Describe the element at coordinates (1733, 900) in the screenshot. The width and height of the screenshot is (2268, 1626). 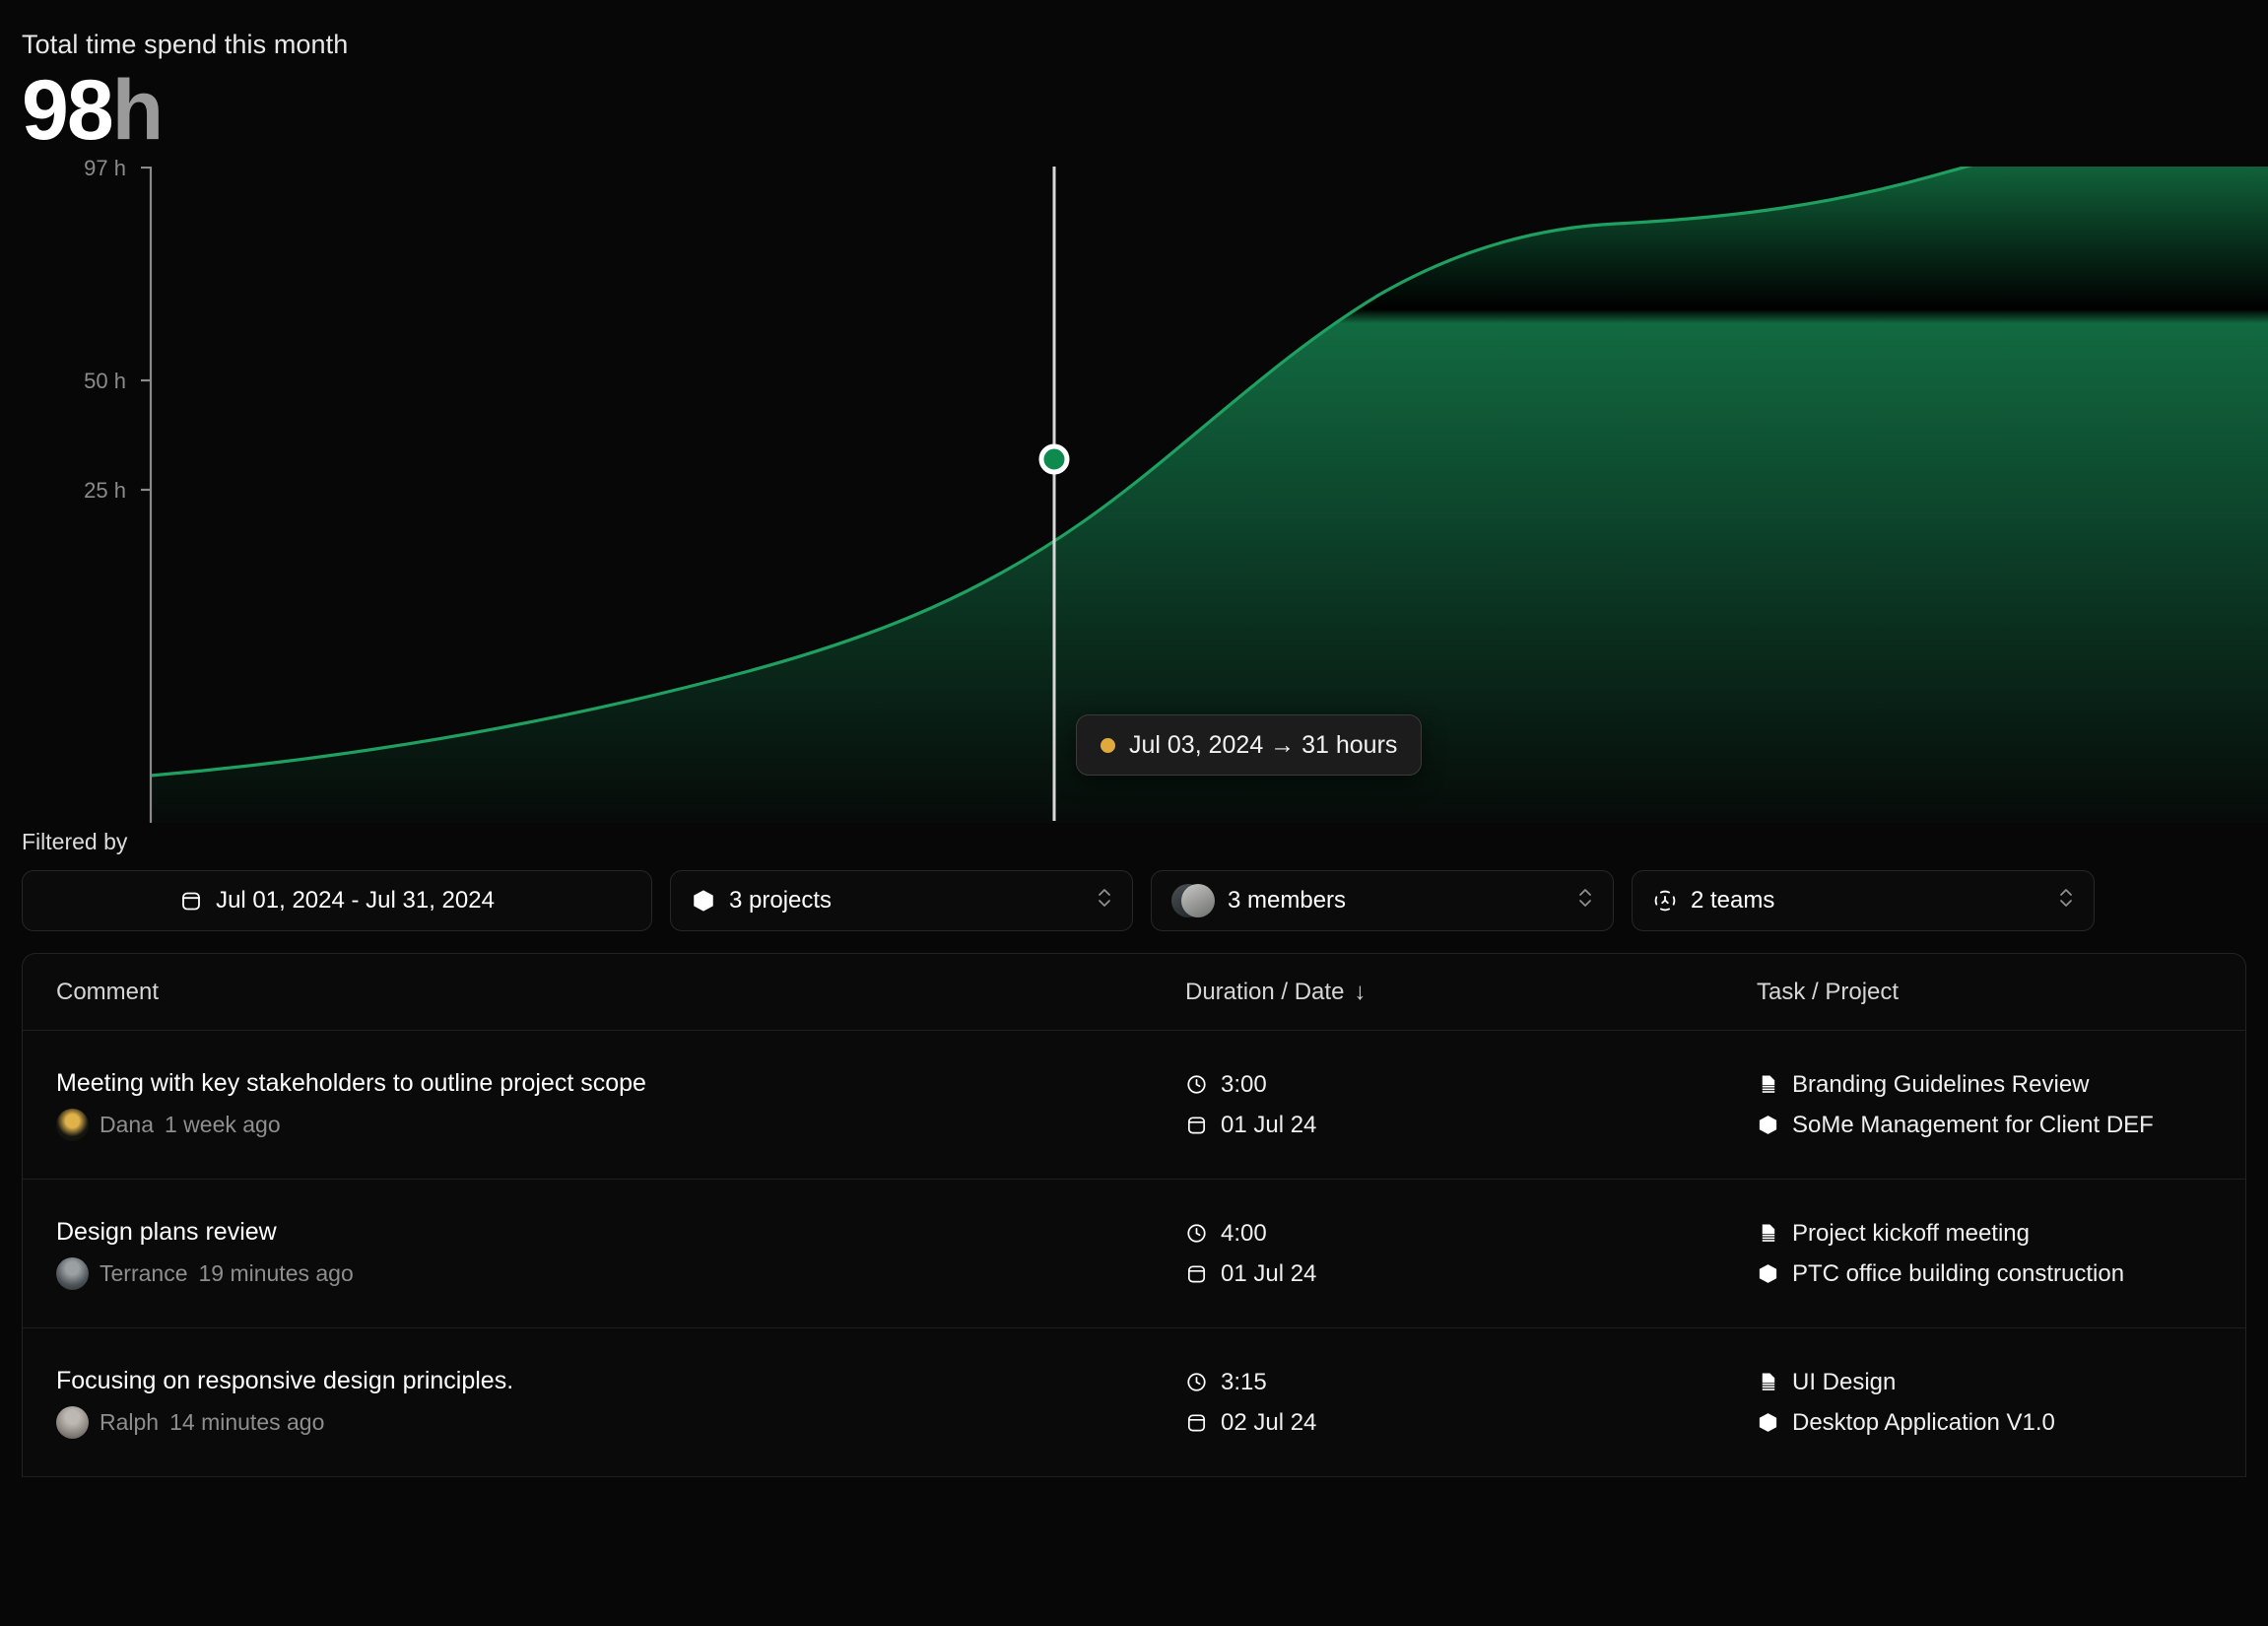
I see `filter-teams-label: 2 teams` at that location.